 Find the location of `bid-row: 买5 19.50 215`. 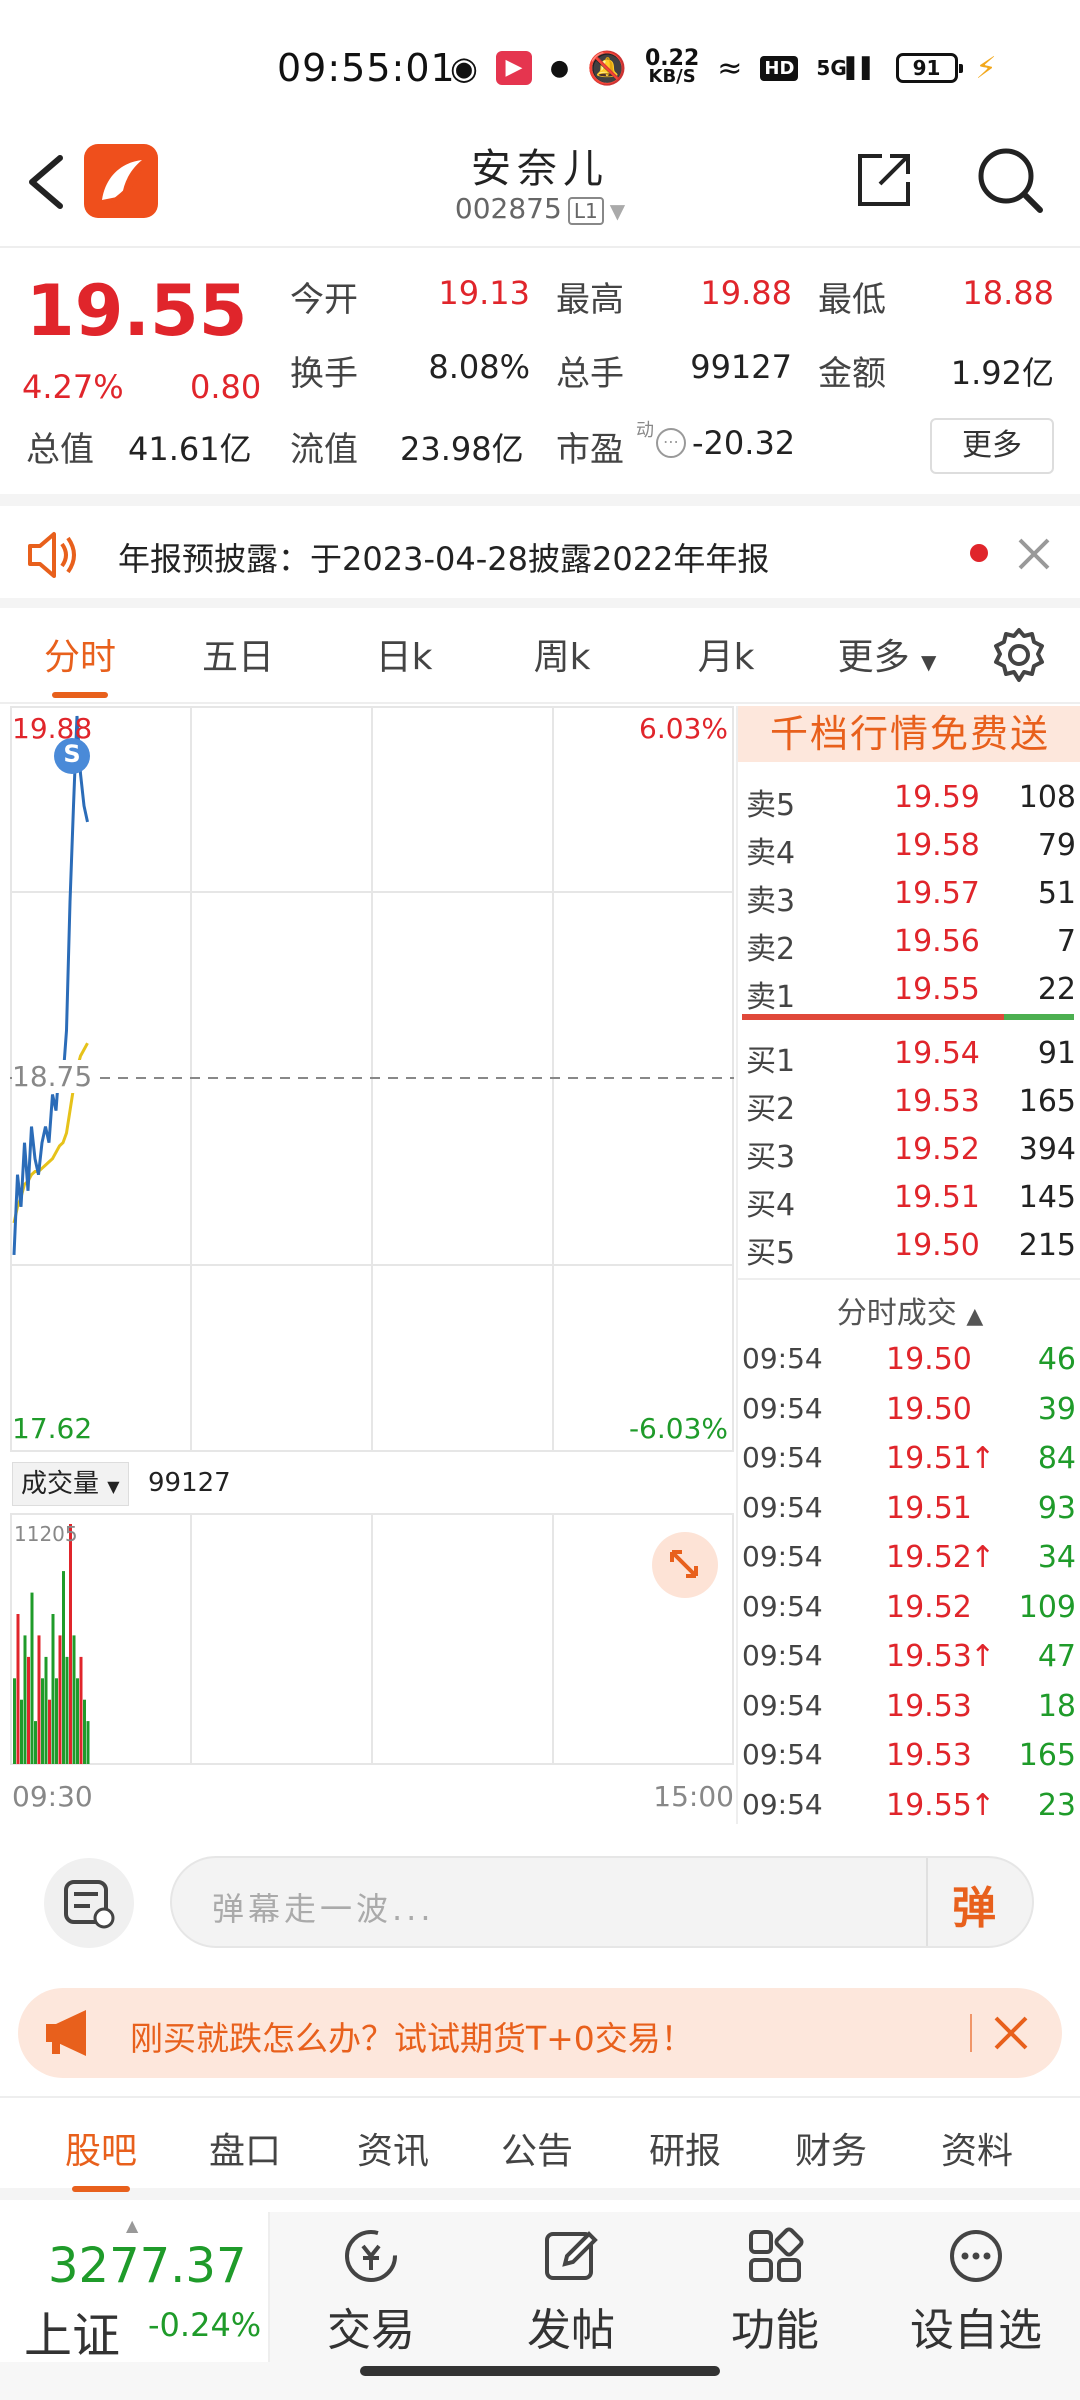

bid-row: 买5 19.50 215 is located at coordinates (909, 1248).